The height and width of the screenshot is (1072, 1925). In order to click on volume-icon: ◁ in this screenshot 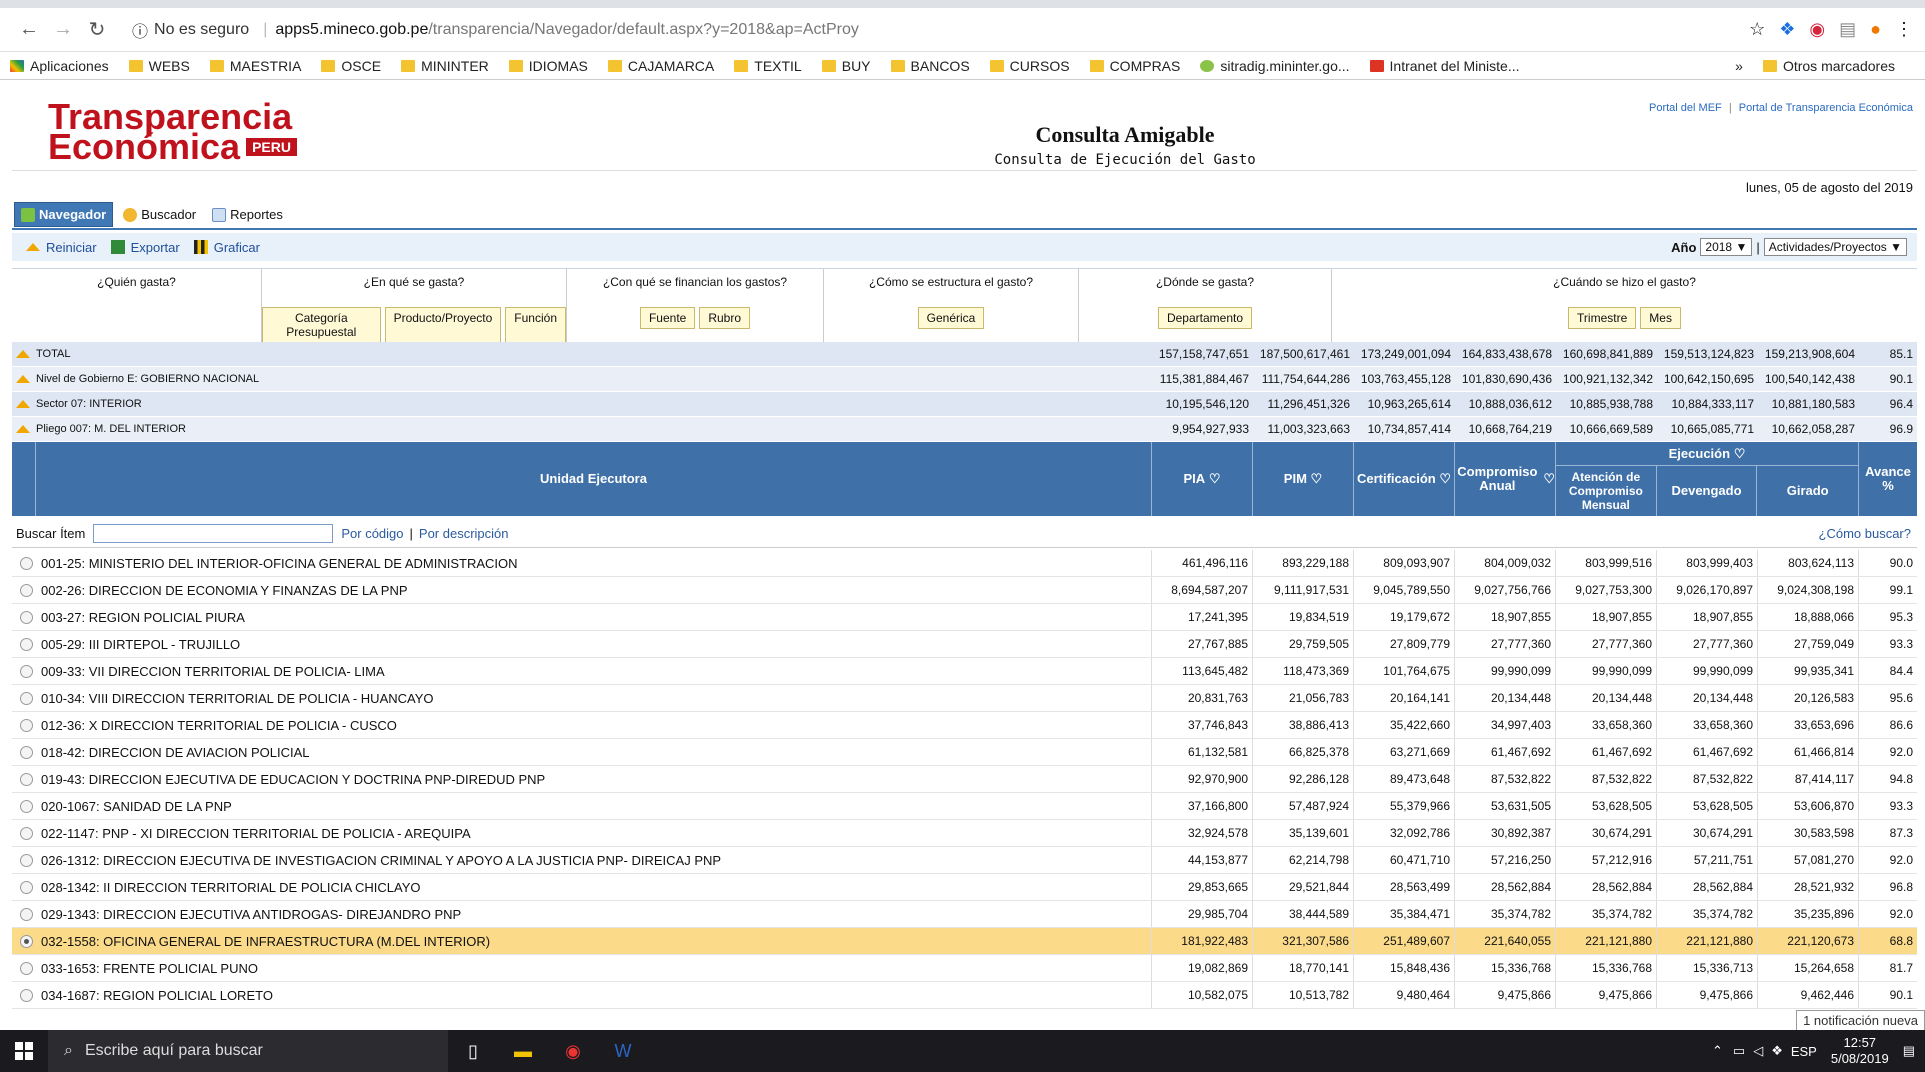, I will do `click(1758, 1051)`.